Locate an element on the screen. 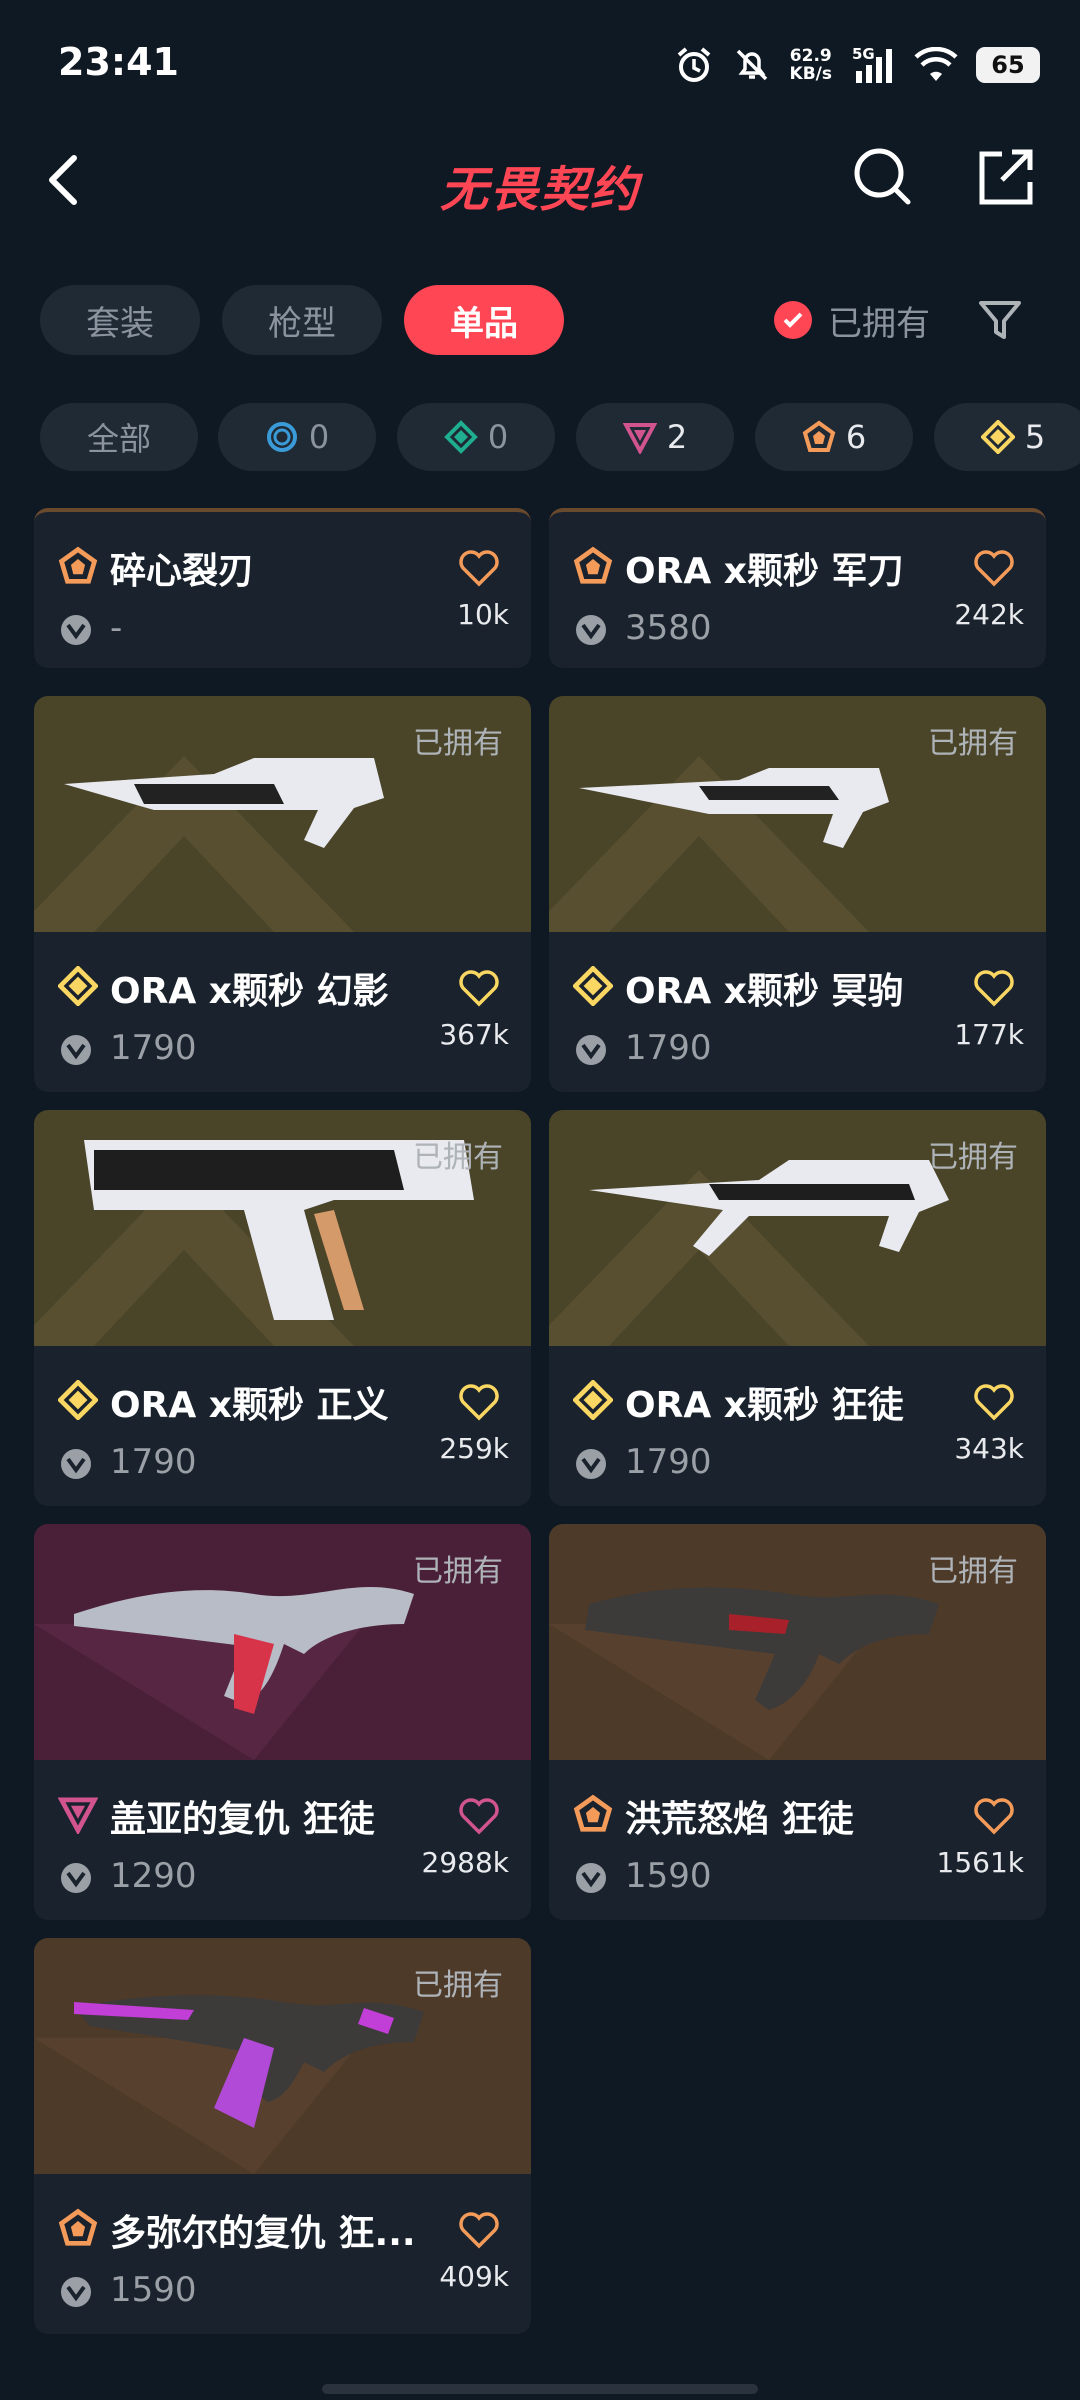 Image resolution: width=1080 pixels, height=2400 pixels. skin-name: ORA x颗秒 幻影 is located at coordinates (249, 991).